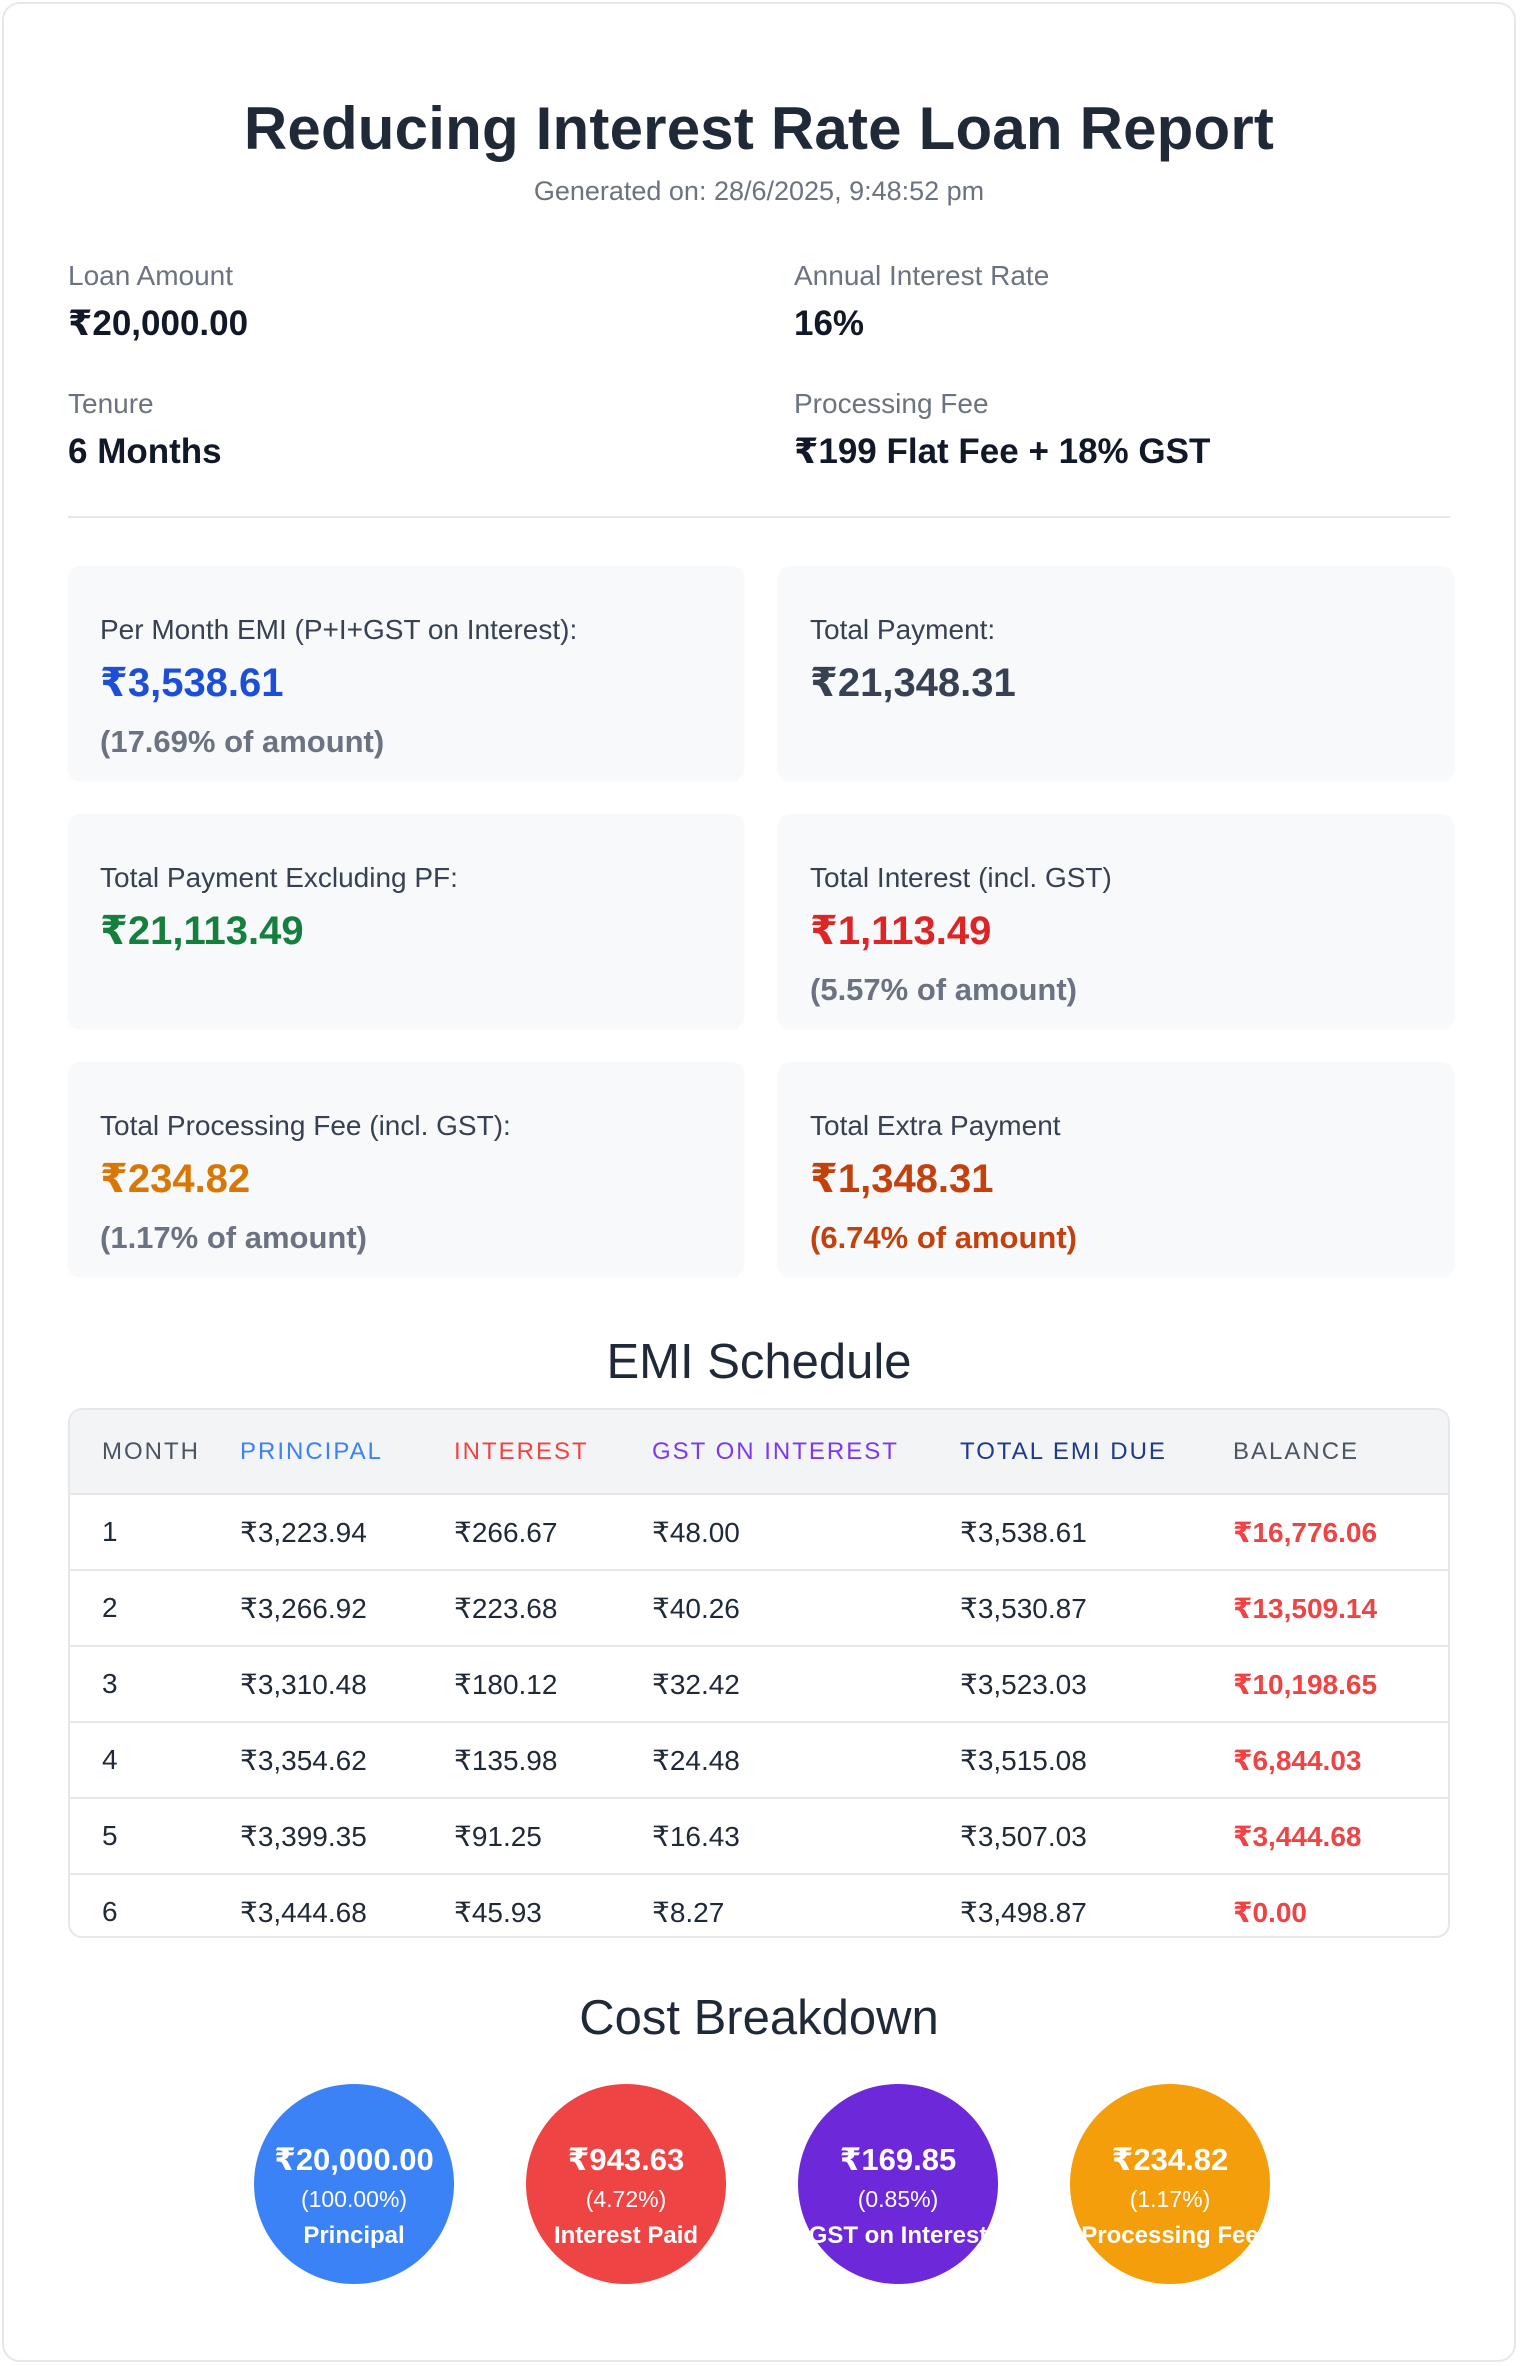 The image size is (1522, 2366). What do you see at coordinates (155, 1835) in the screenshot?
I see `table-cell: 5` at bounding box center [155, 1835].